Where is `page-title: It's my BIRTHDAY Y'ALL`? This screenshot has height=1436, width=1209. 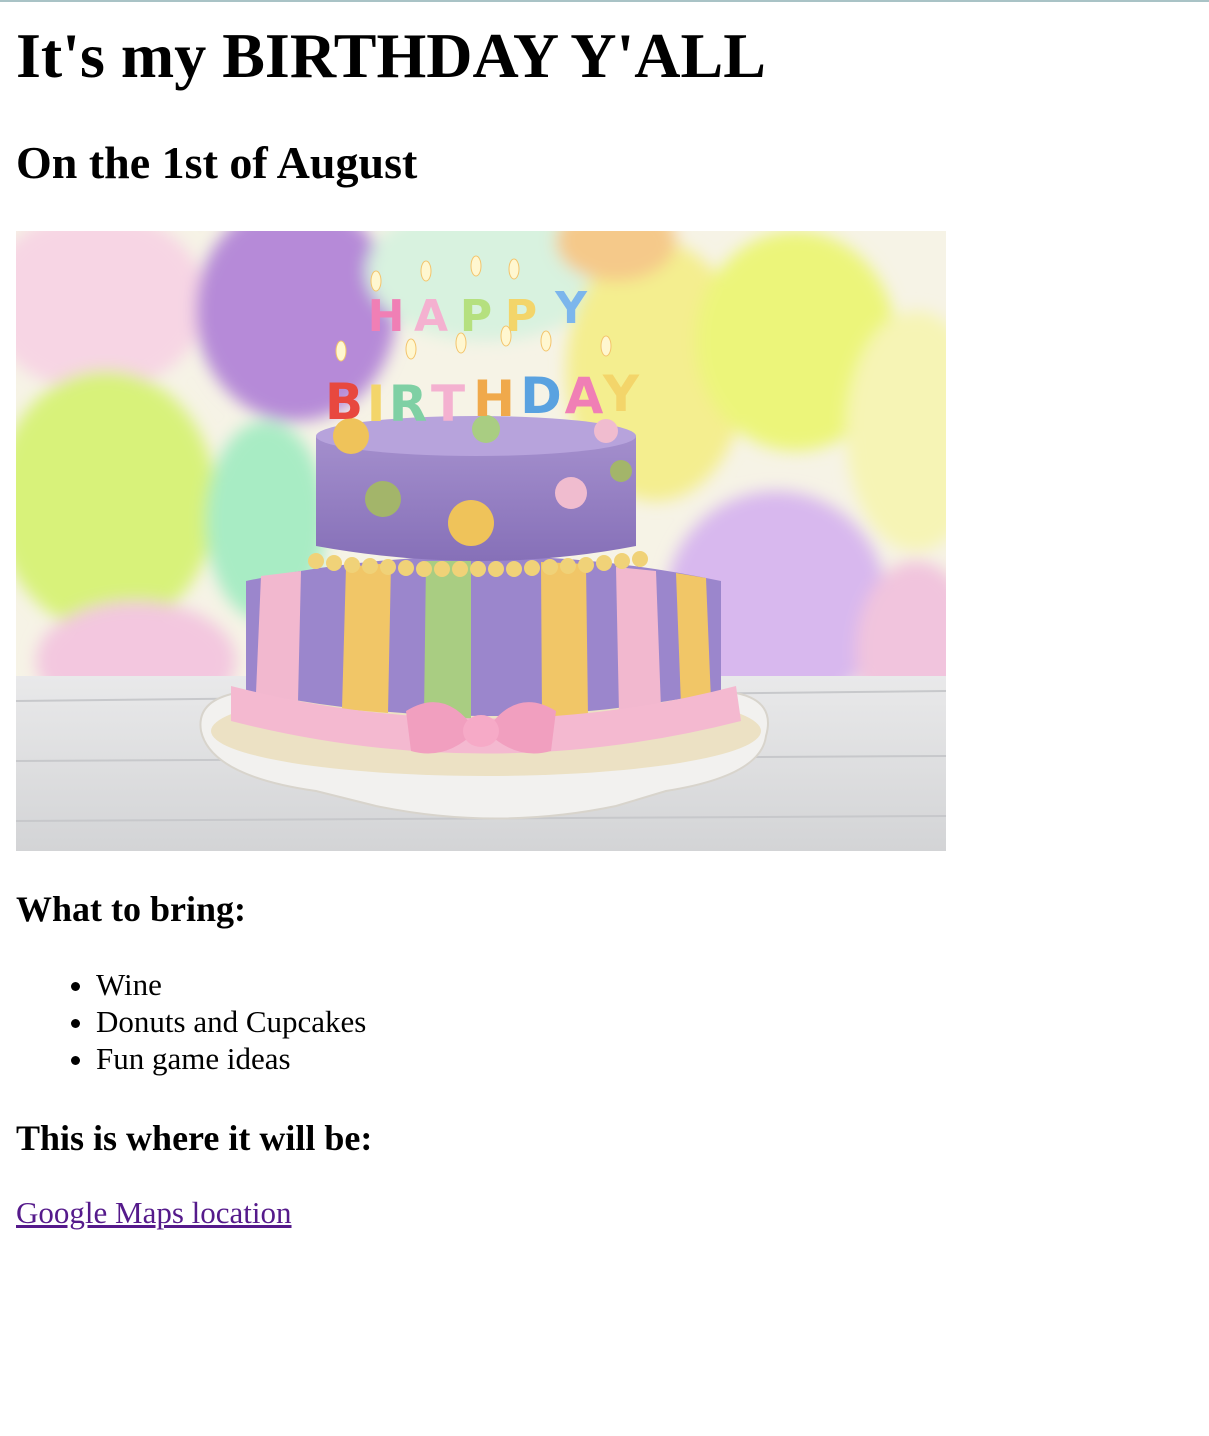 page-title: It's my BIRTHDAY Y'ALL is located at coordinates (391, 55).